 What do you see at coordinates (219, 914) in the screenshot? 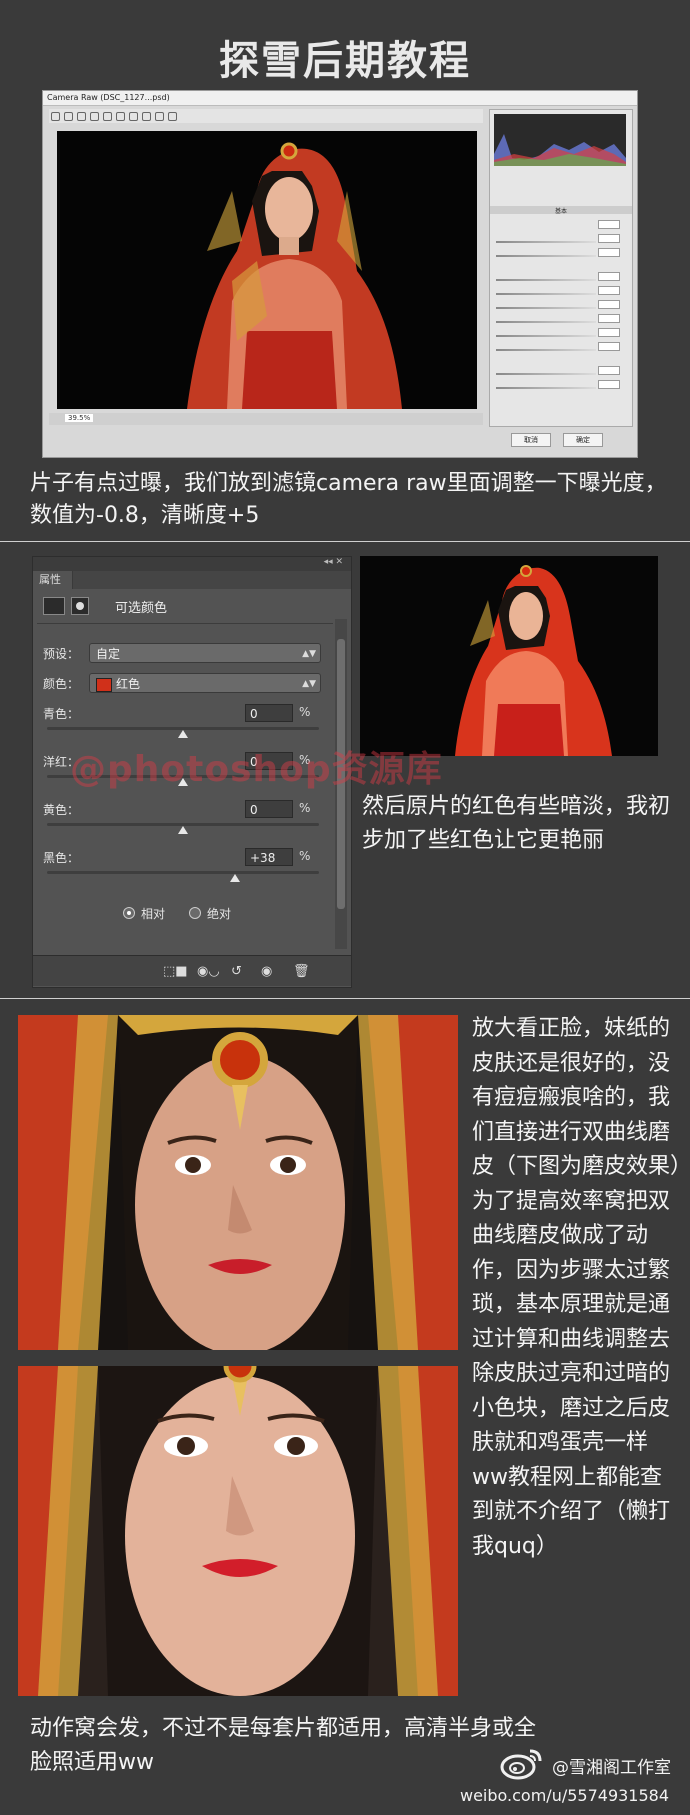
I see `absolute-label: 绝对` at bounding box center [219, 914].